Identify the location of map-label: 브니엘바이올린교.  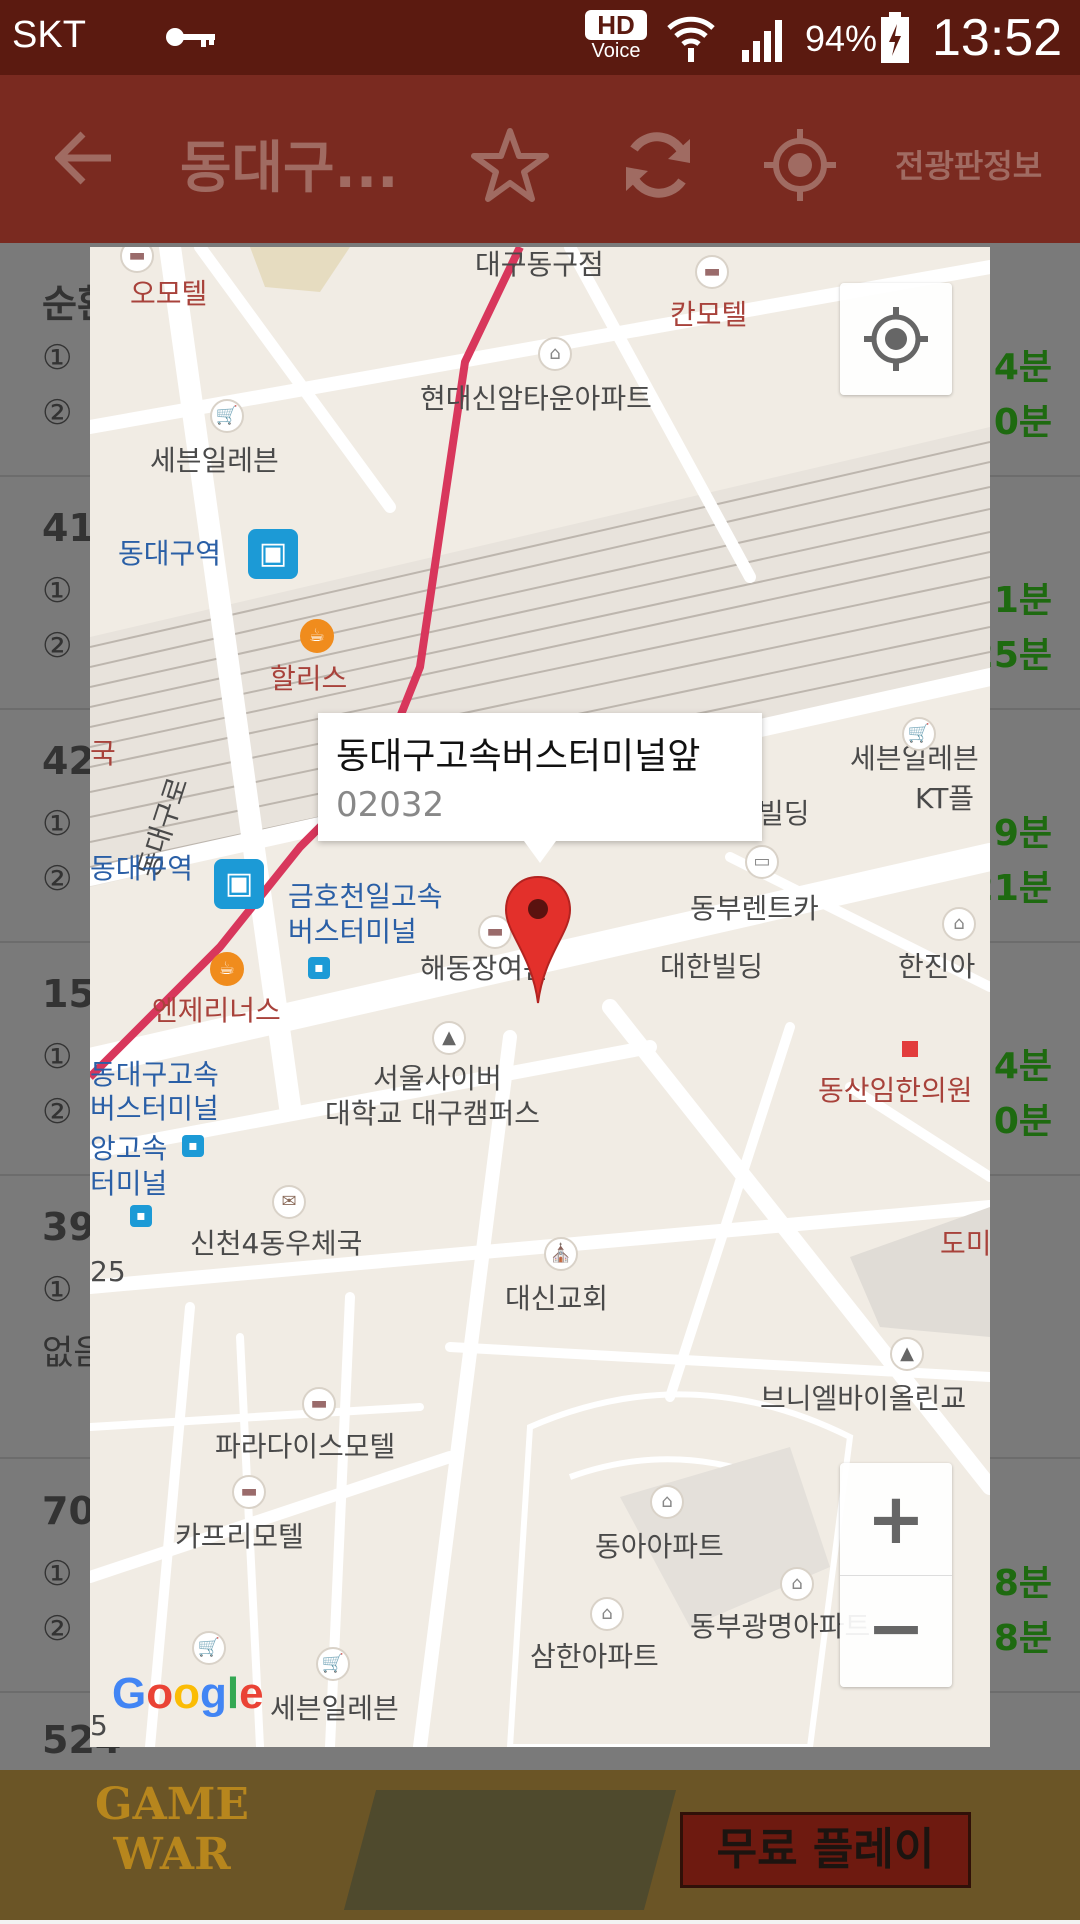
(863, 1398).